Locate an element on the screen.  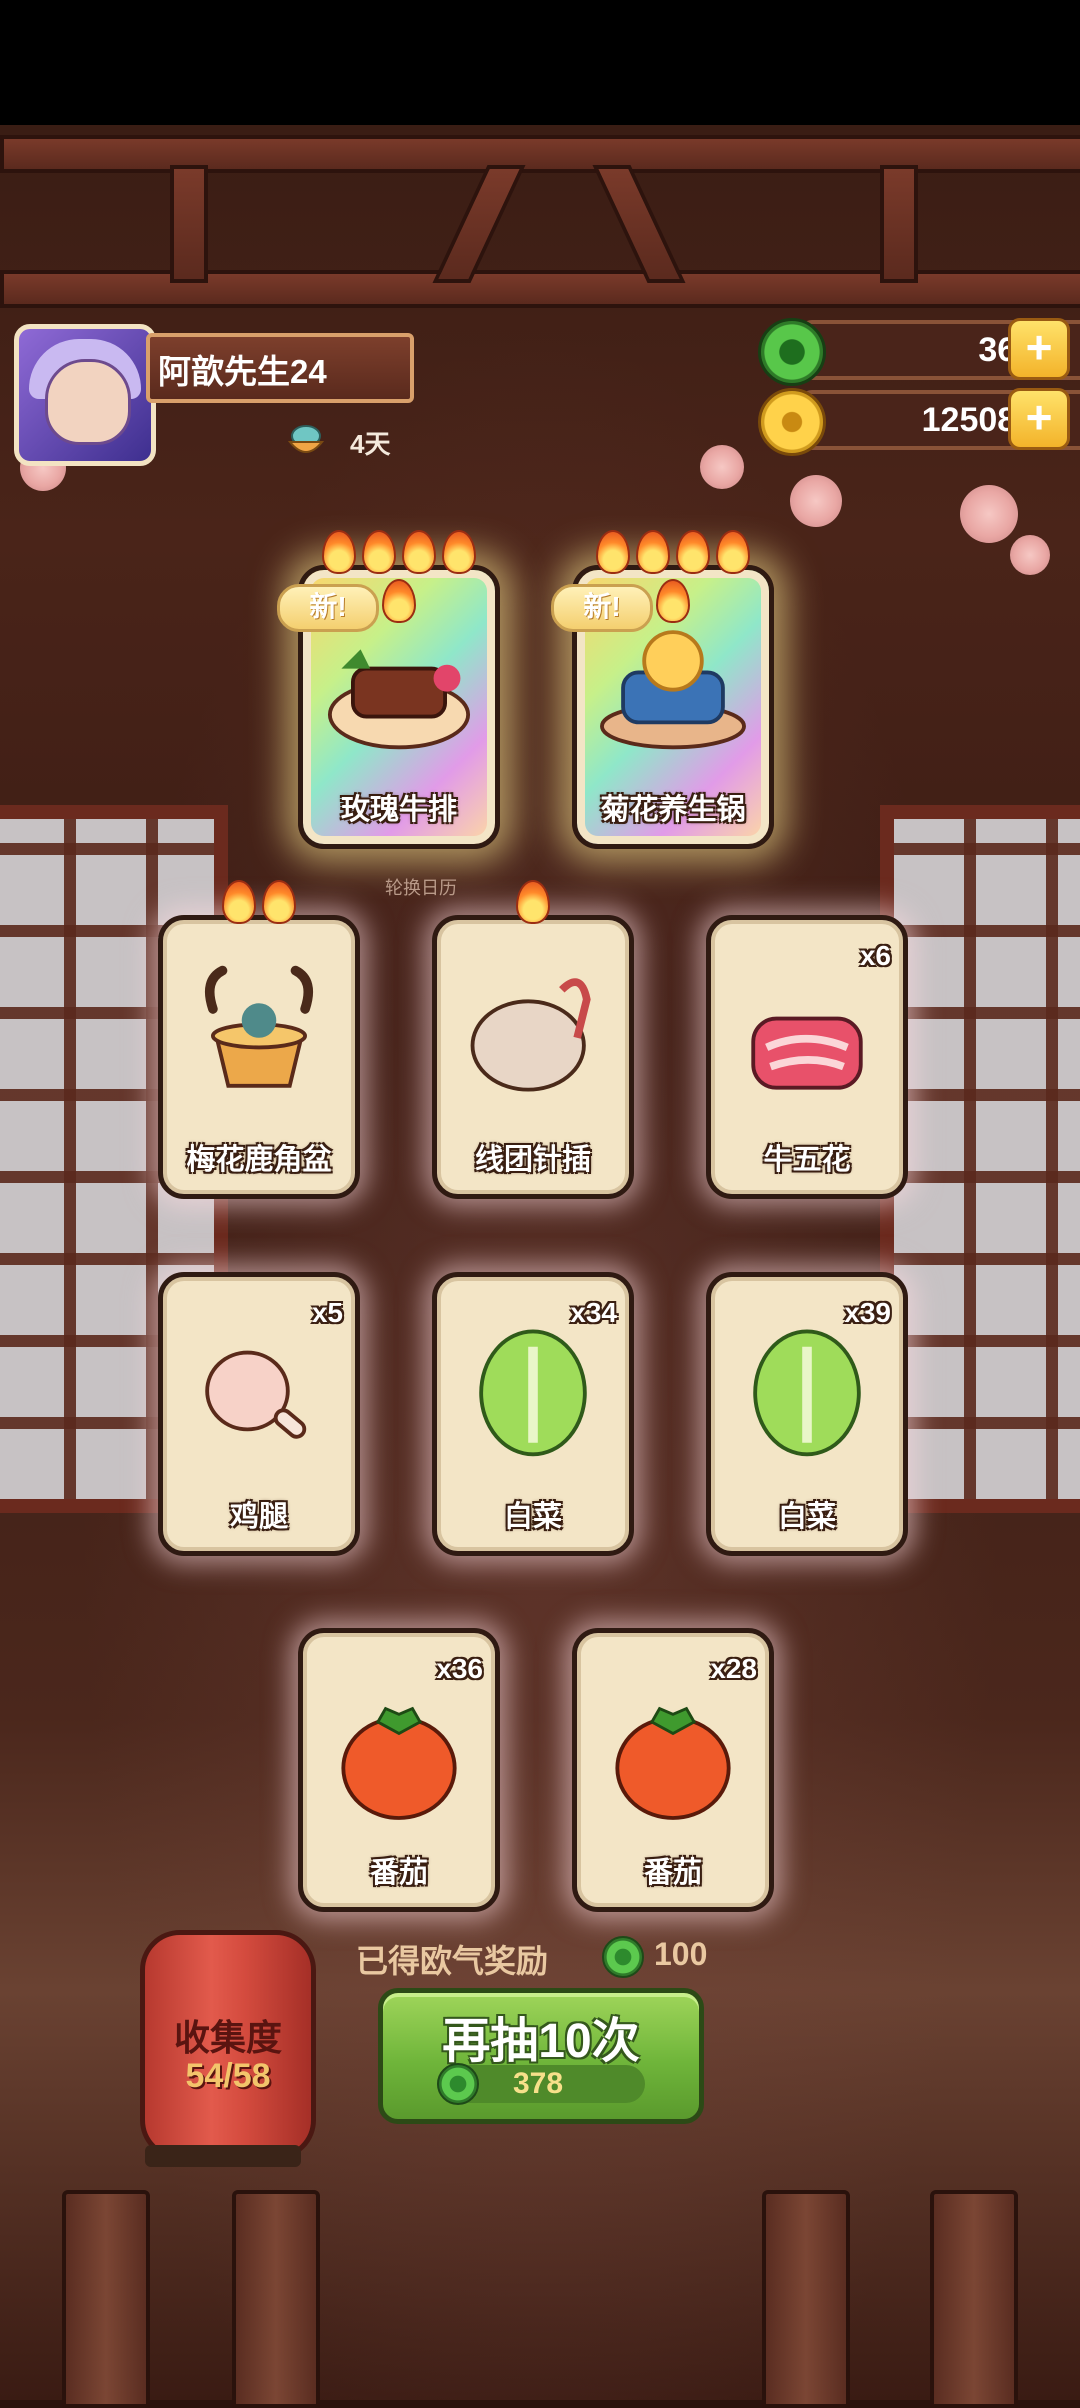
player-avatar is located at coordinates (85, 395).